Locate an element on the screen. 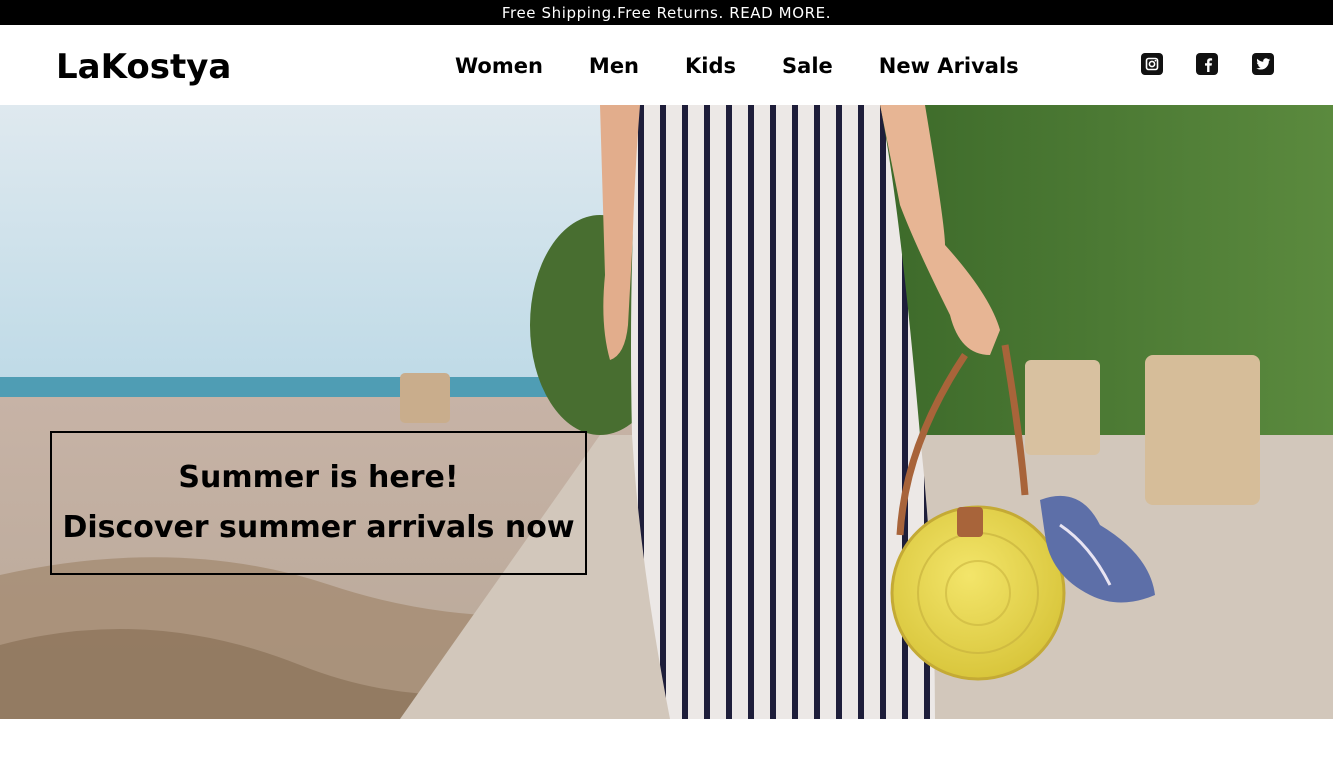 The height and width of the screenshot is (768, 1333). site-header: LaKostya Women Men Kids Sale New Arivals is located at coordinates (666, 65).